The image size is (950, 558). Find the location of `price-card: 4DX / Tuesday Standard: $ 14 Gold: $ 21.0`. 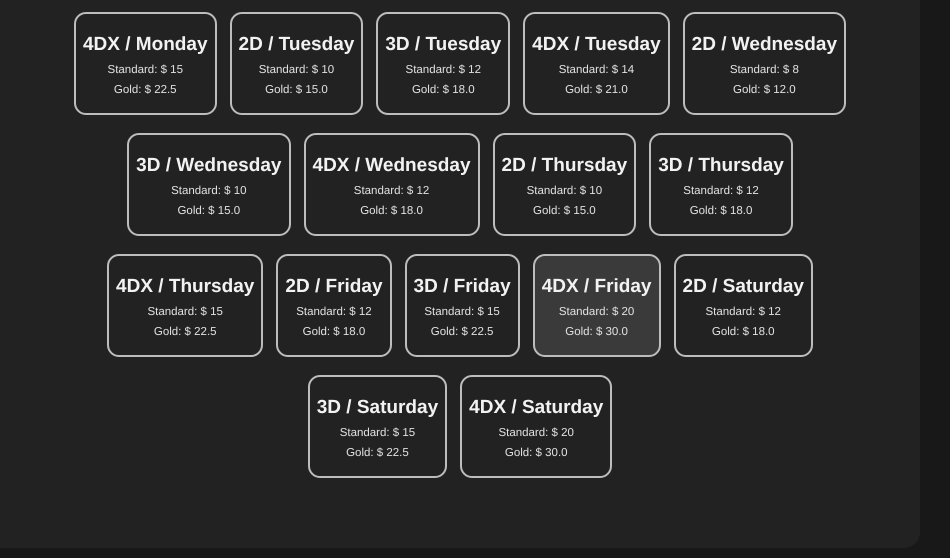

price-card: 4DX / Tuesday Standard: $ 14 Gold: $ 21.0 is located at coordinates (596, 63).